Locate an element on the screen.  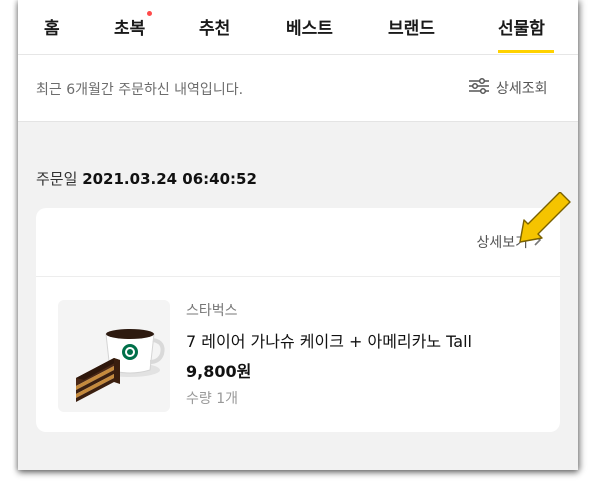
tab-chobok: 초복 is located at coordinates (133, 25).